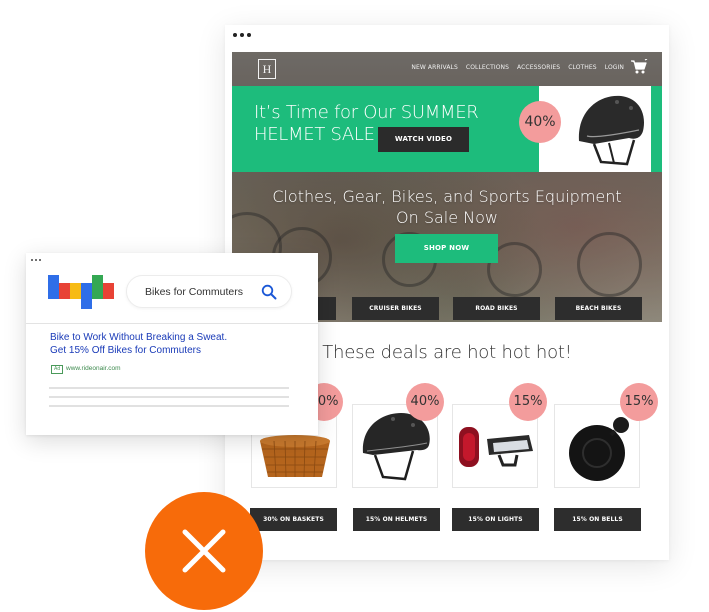 The height and width of the screenshot is (612, 709). Describe the element at coordinates (269, 292) in the screenshot. I see `magnifier-icon` at that location.